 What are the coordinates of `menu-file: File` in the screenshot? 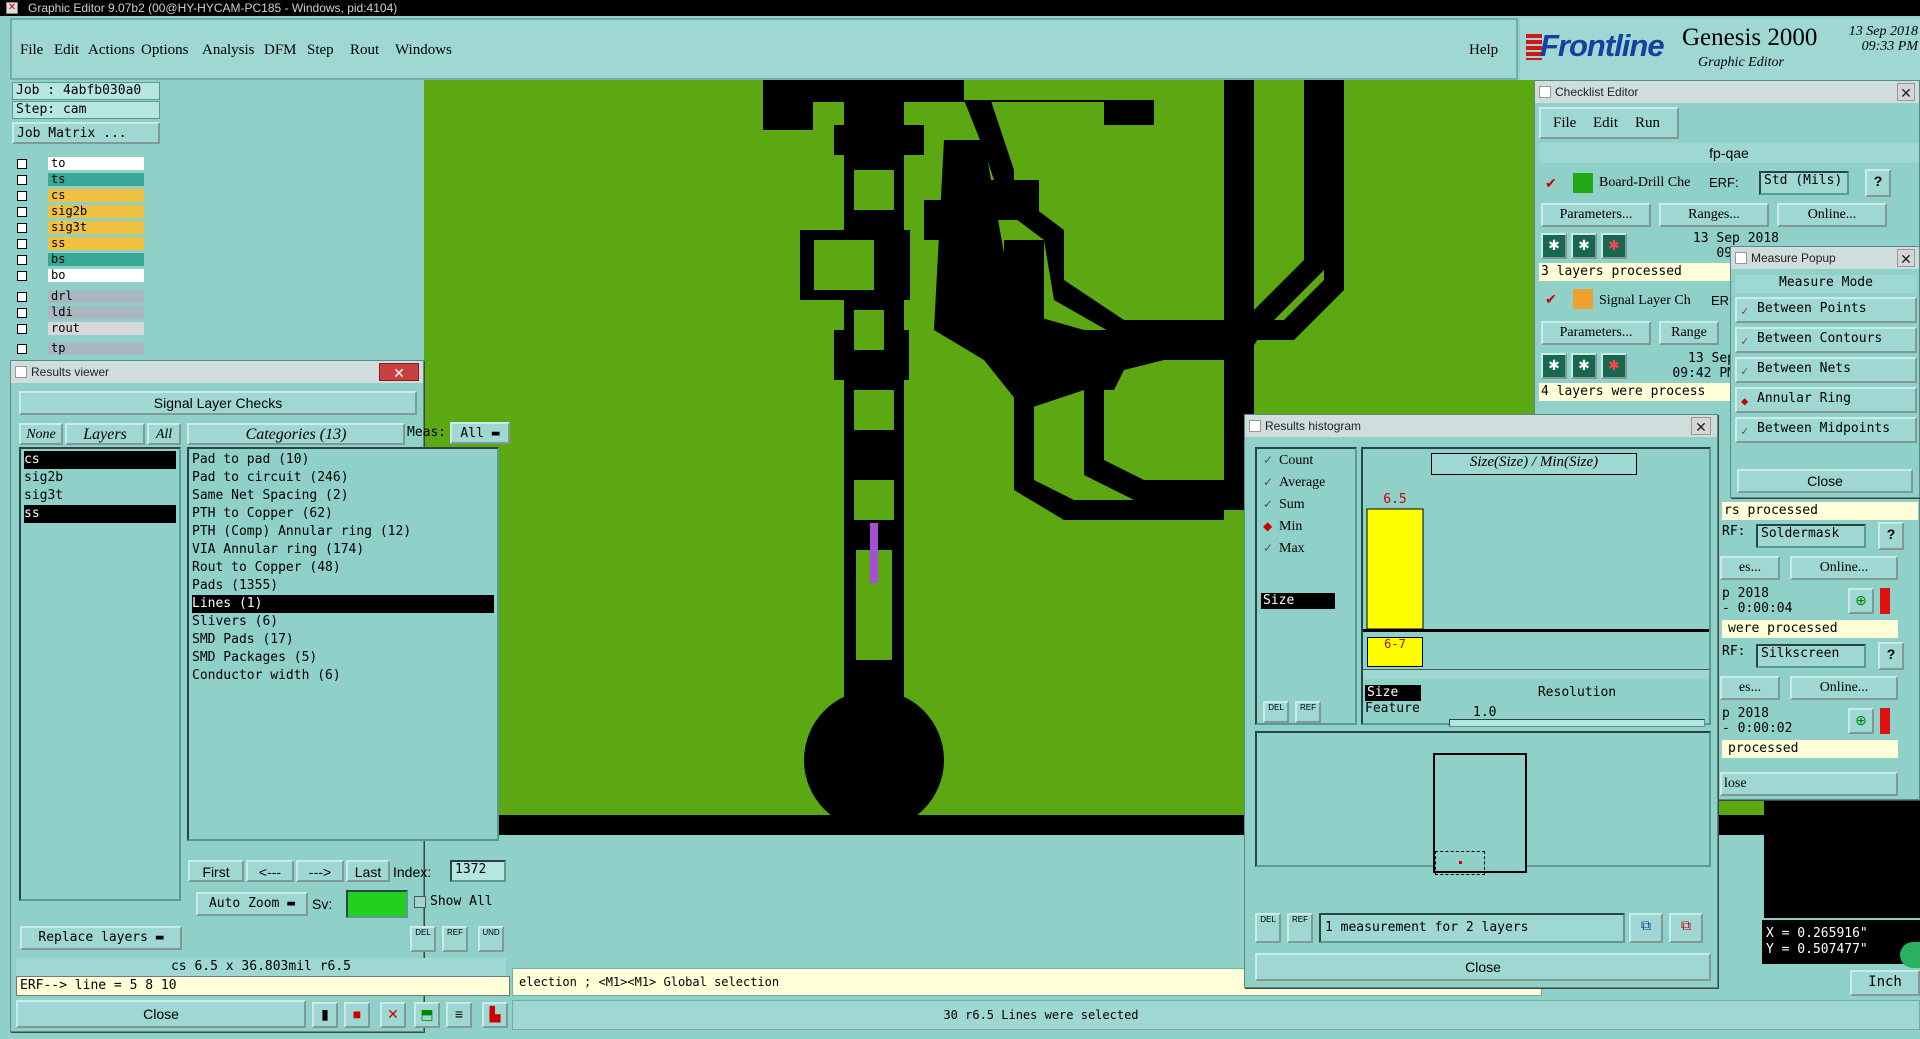 It's located at (31, 50).